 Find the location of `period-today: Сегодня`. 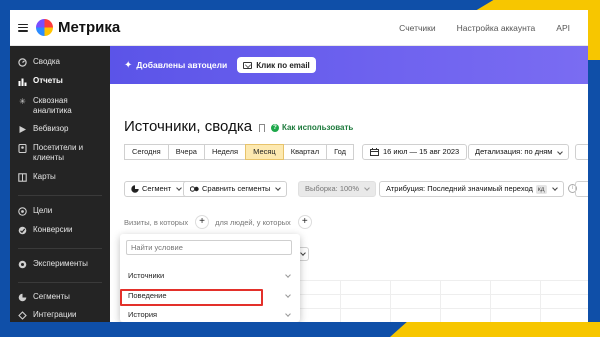

period-today: Сегодня is located at coordinates (146, 152).